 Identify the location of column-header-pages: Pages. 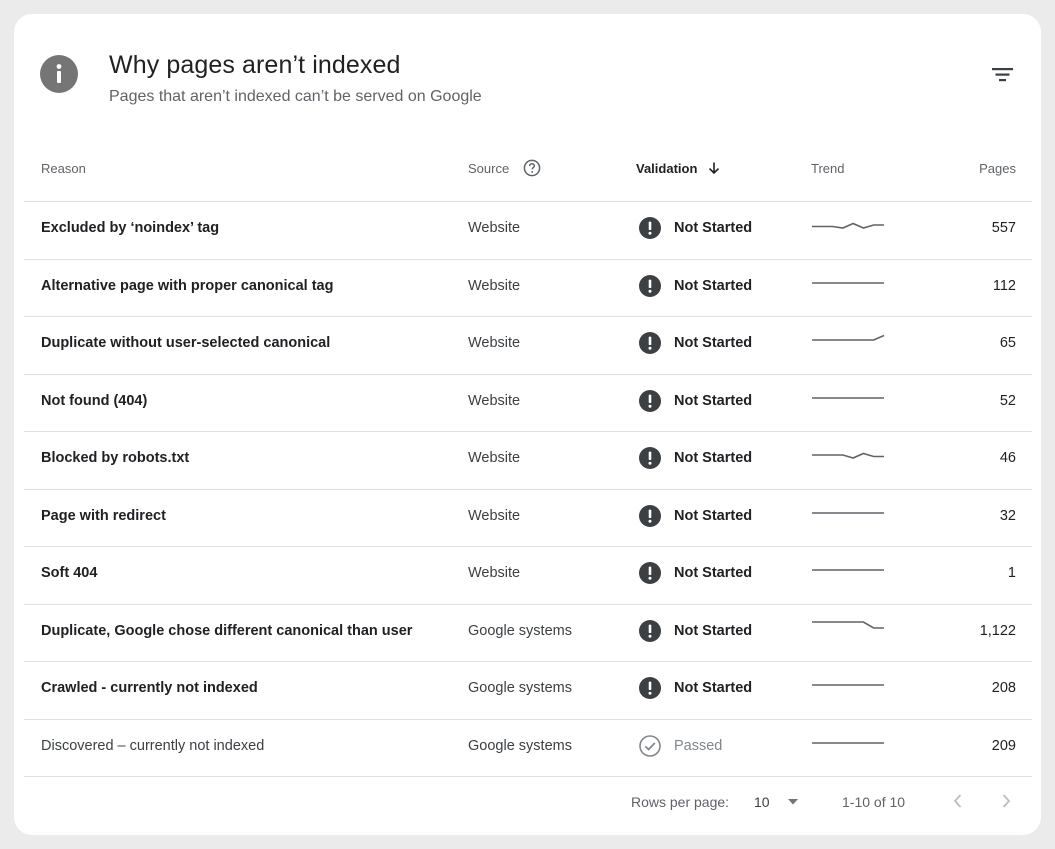
(997, 169).